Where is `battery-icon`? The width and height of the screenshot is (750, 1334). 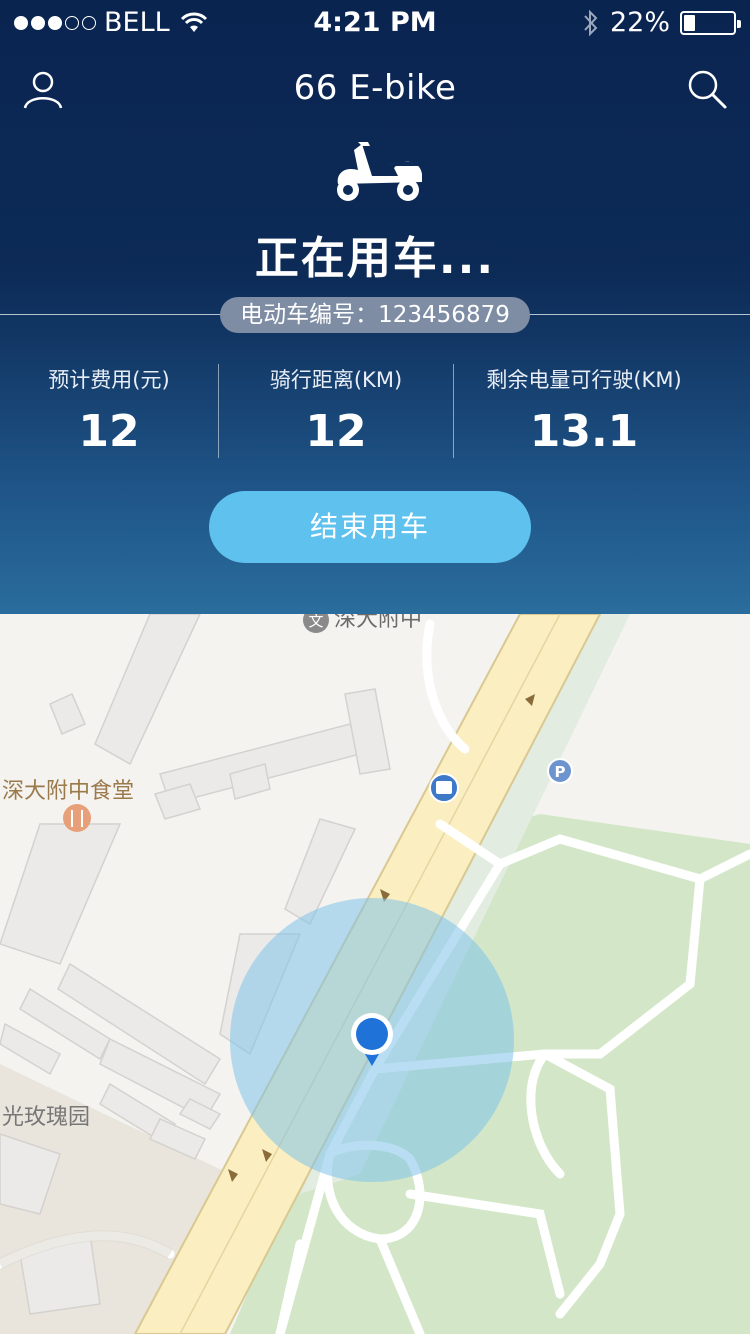 battery-icon is located at coordinates (710, 22).